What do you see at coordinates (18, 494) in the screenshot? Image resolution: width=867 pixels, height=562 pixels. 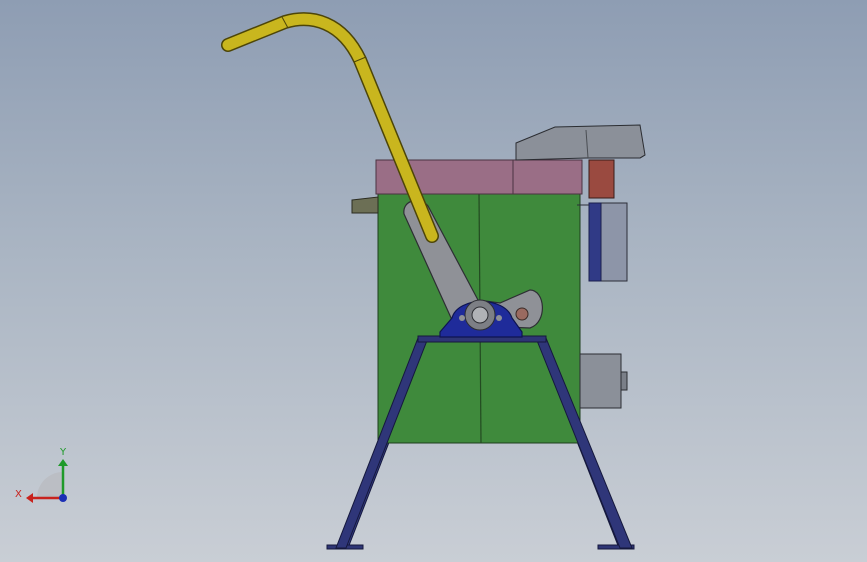 I see `x-axis-label: X` at bounding box center [18, 494].